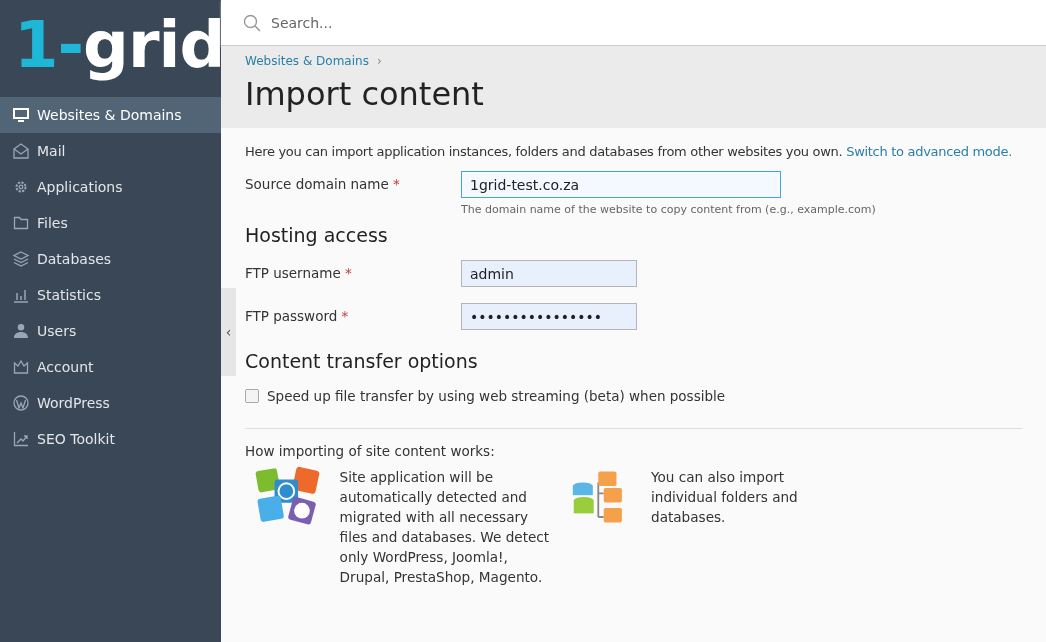  I want to click on cms-logos-icon, so click(287, 497).